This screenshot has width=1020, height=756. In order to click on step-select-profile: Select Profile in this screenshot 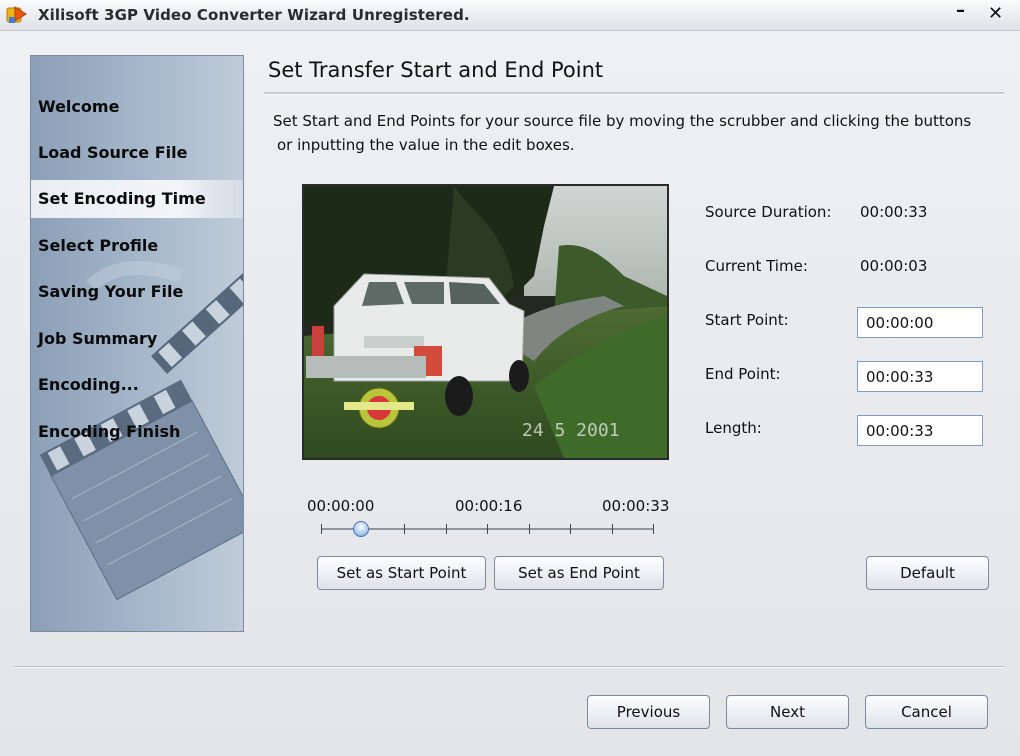, I will do `click(98, 245)`.